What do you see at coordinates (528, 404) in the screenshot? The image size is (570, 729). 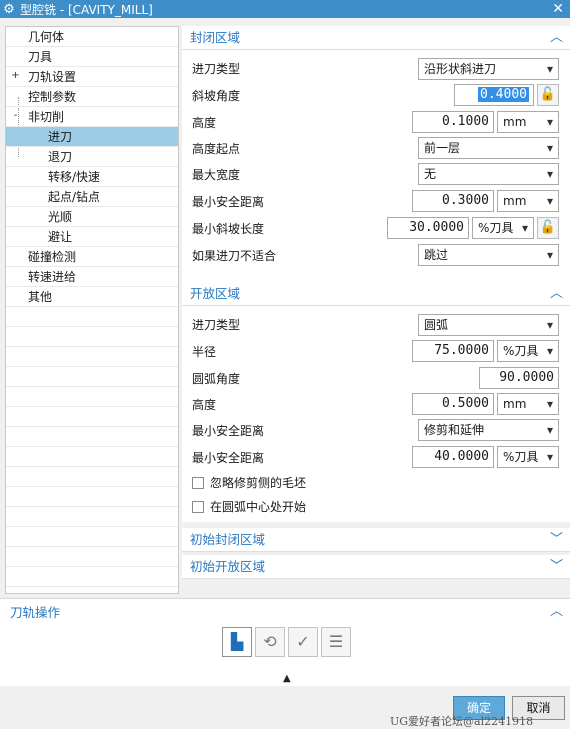 I see `open-height-unit-select: mm` at bounding box center [528, 404].